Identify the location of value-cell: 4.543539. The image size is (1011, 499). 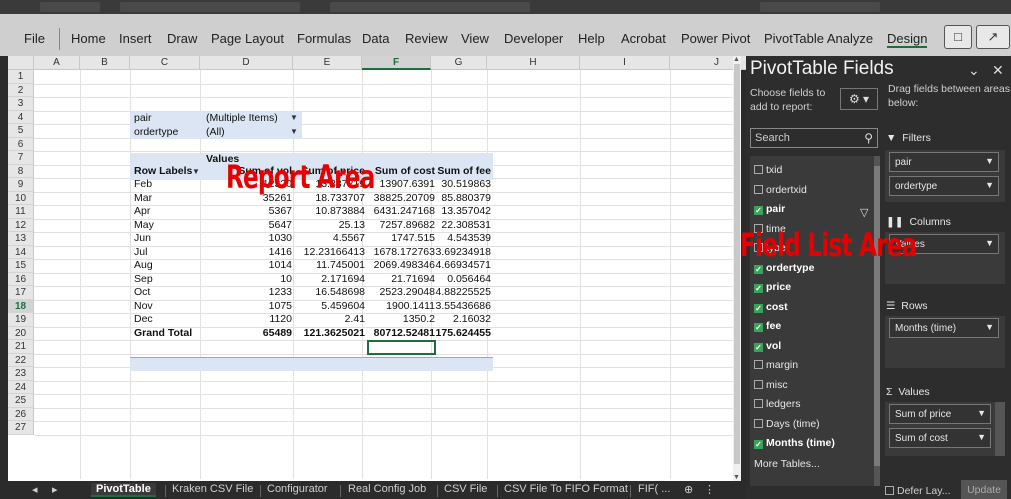
(463, 238).